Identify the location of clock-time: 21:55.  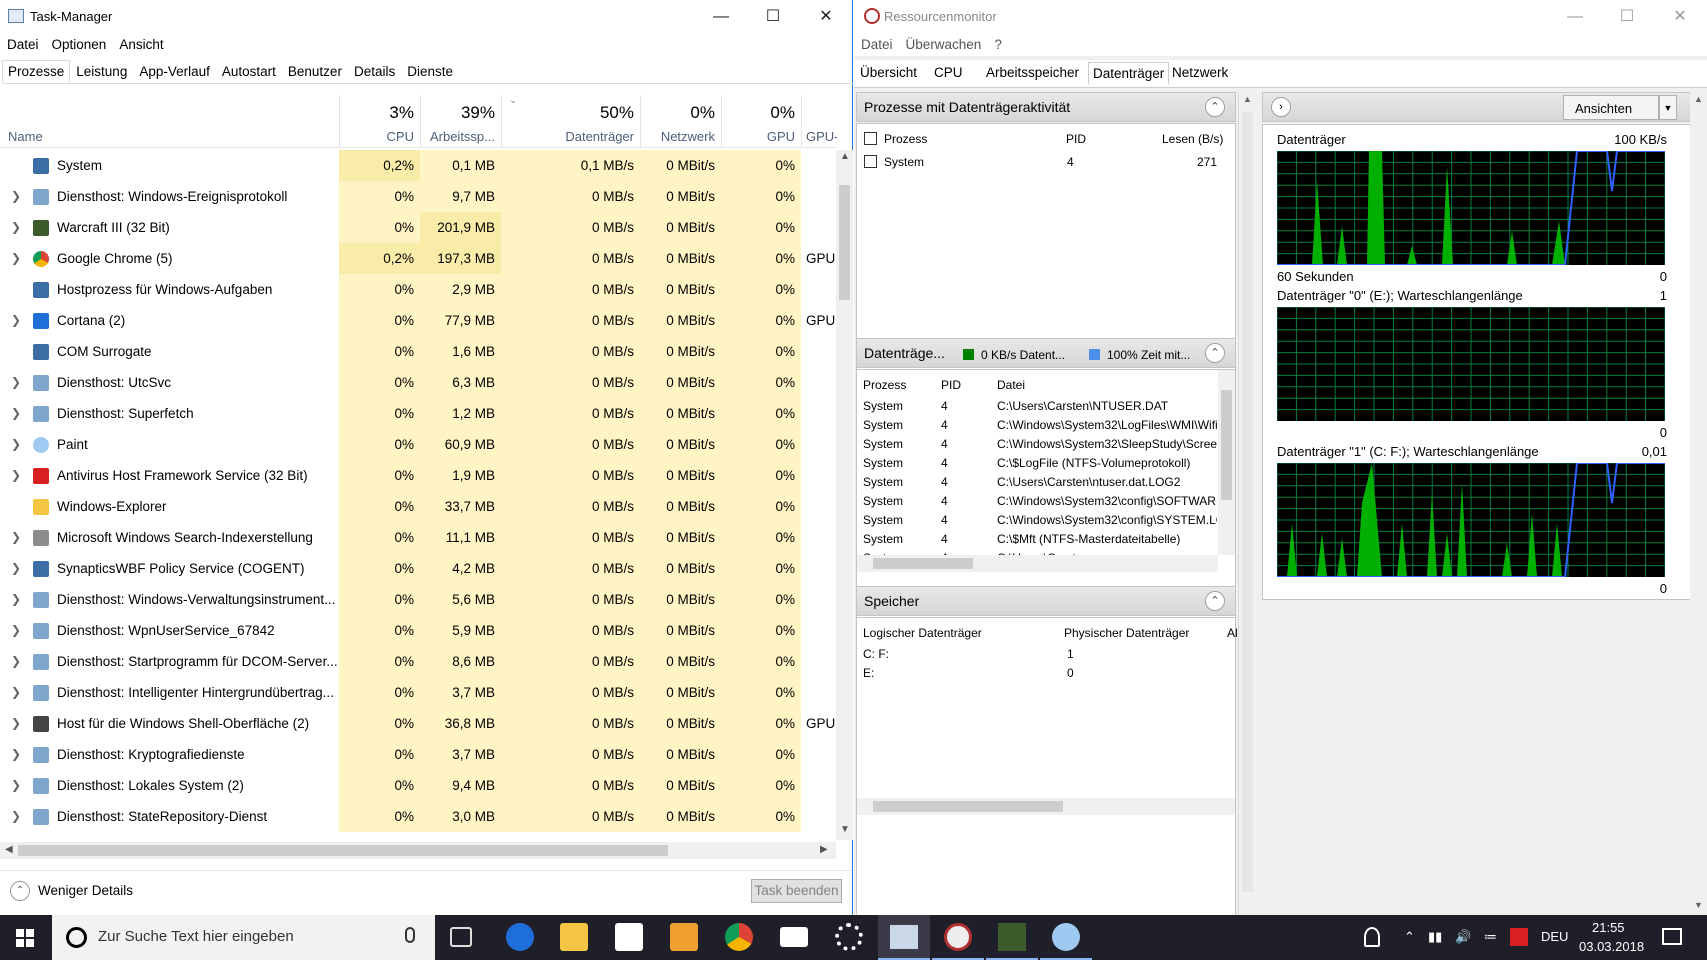
(1608, 927).